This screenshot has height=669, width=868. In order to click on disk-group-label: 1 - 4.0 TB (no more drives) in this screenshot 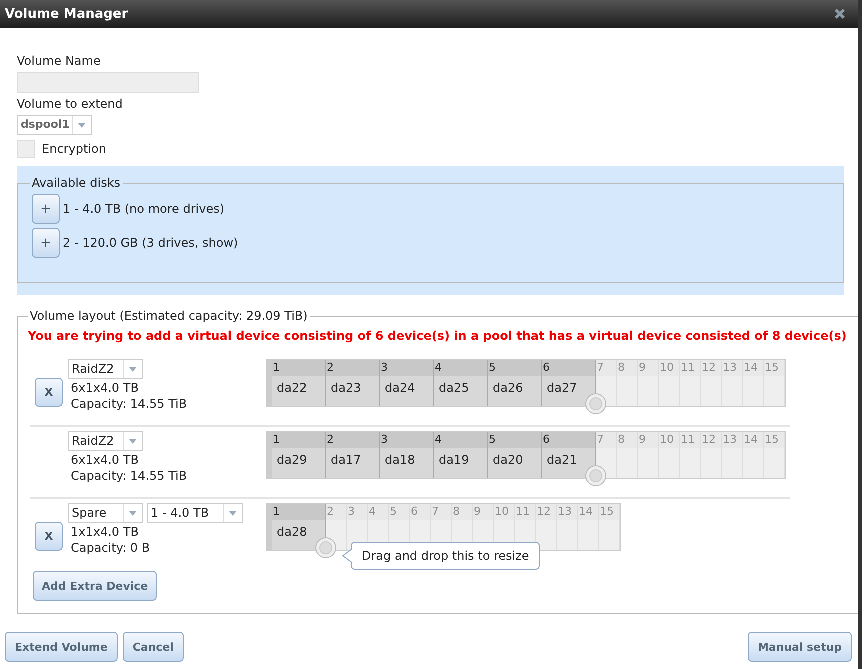, I will do `click(144, 209)`.